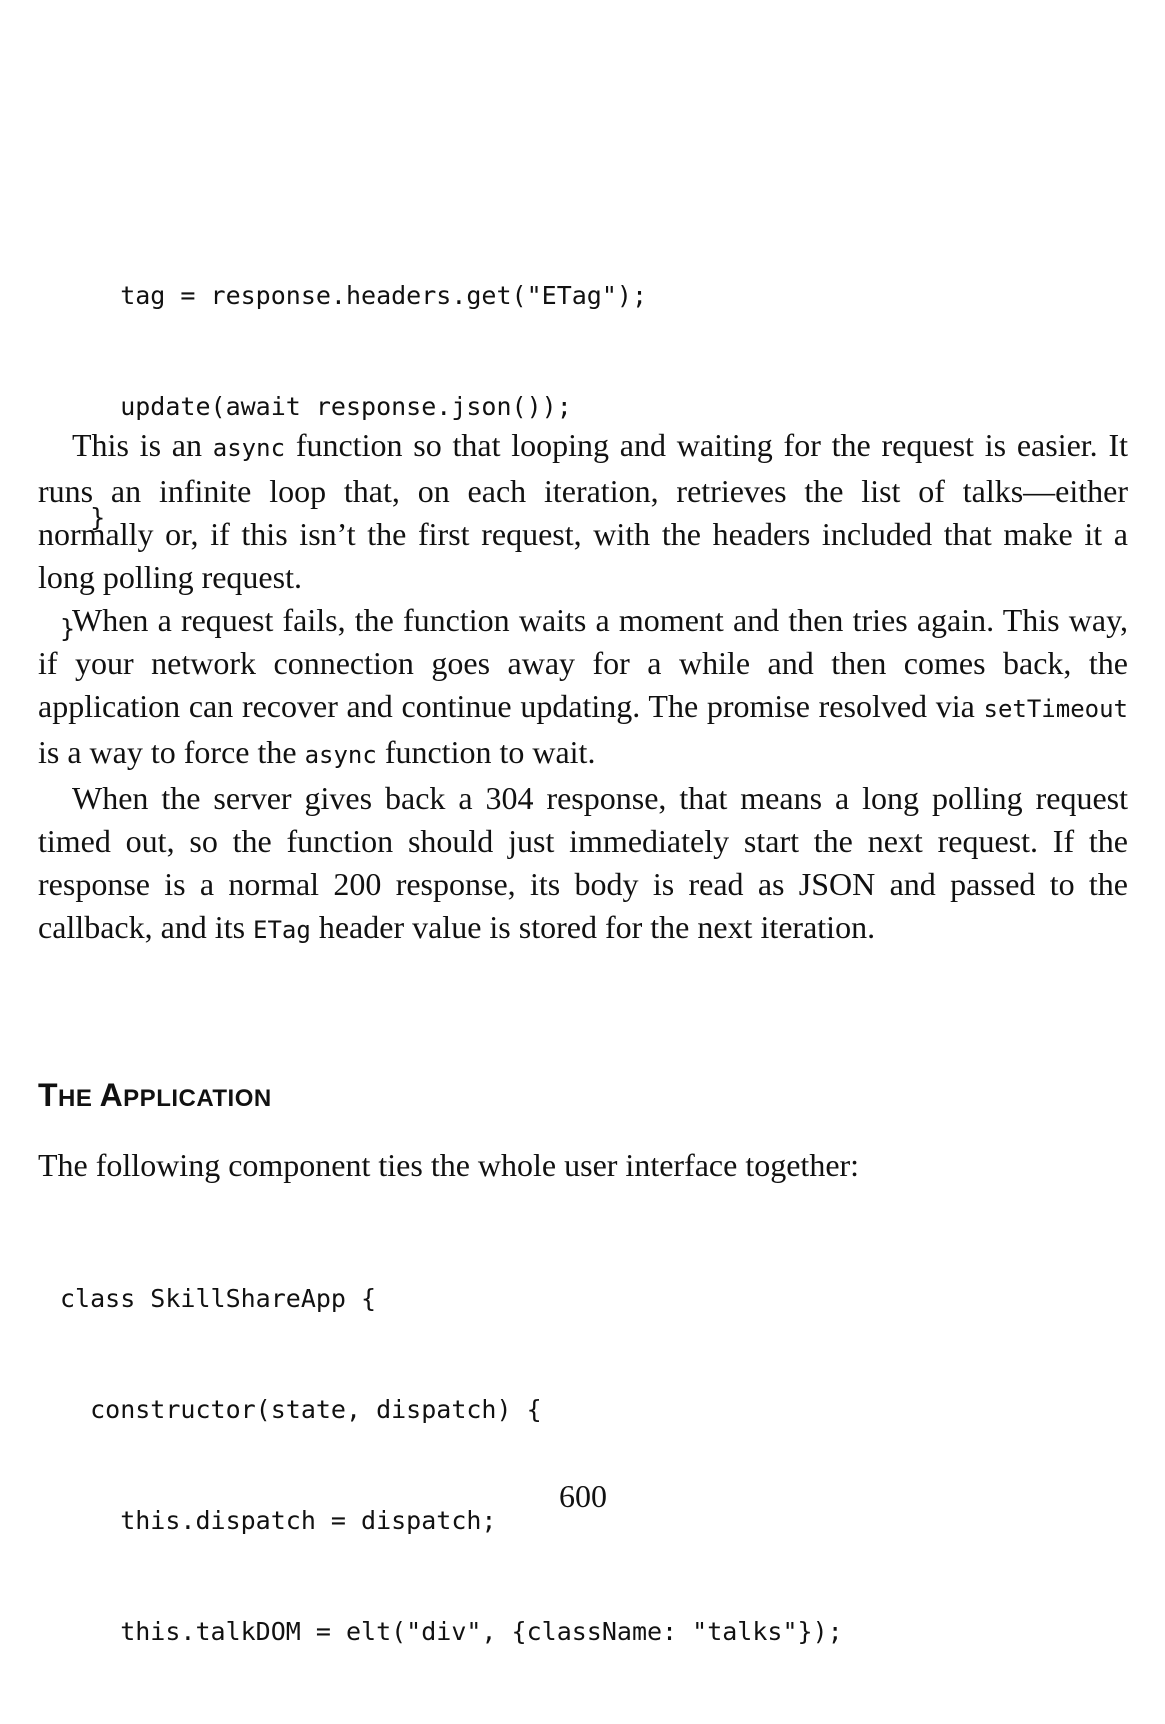 This screenshot has height=1724, width=1165. What do you see at coordinates (171, 752) in the screenshot?
I see `text-run: is a way to force the` at bounding box center [171, 752].